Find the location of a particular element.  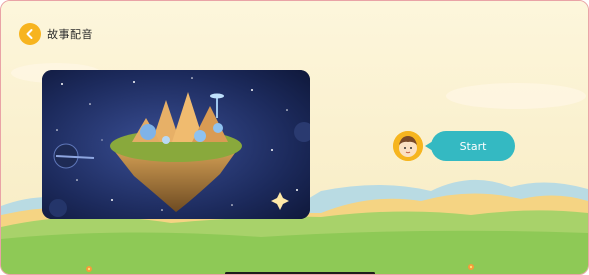

back-button is located at coordinates (30, 34).